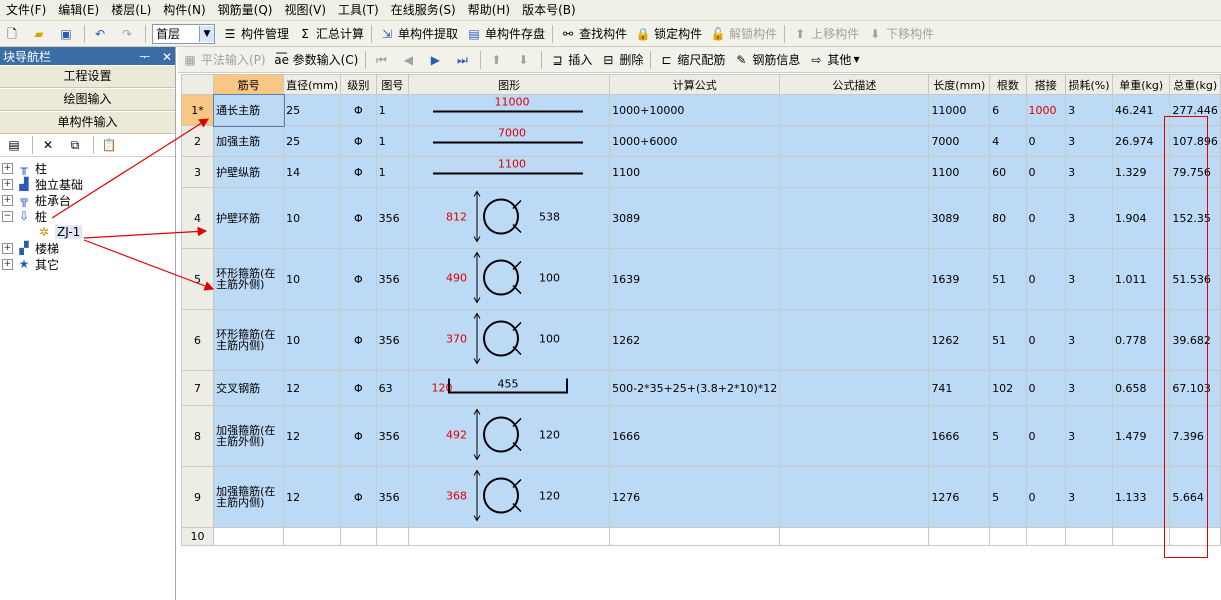 The width and height of the screenshot is (1221, 600). Describe the element at coordinates (509, 388) in the screenshot. I see `cell-shape: 120 455` at that location.